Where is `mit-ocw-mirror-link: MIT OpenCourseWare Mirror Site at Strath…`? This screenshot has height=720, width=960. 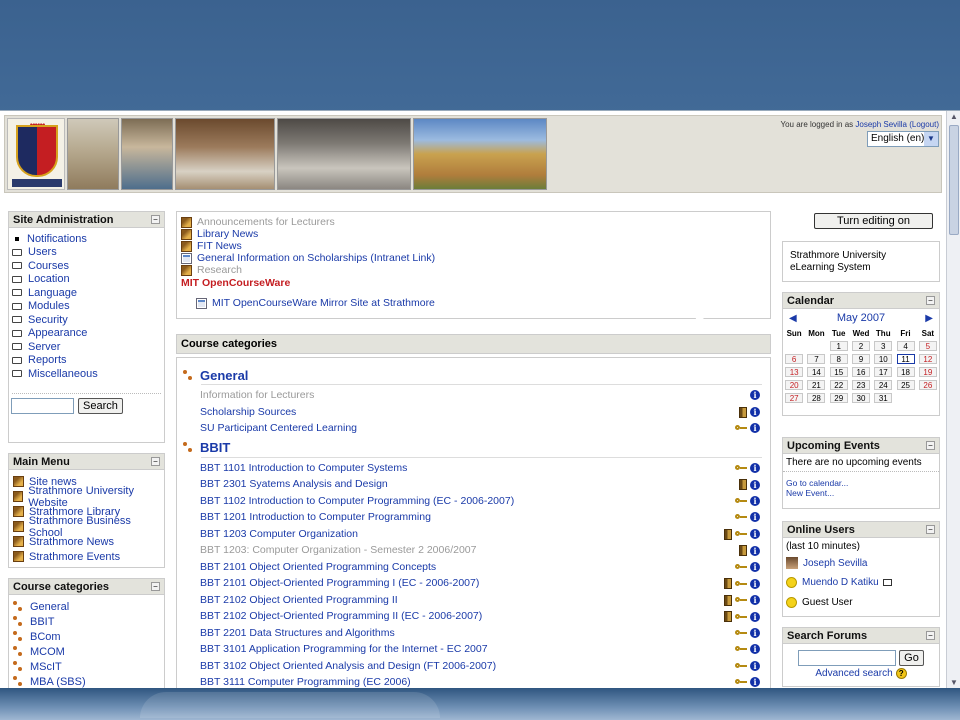
mit-ocw-mirror-link: MIT OpenCourseWare Mirror Site at Strath… is located at coordinates (323, 303).